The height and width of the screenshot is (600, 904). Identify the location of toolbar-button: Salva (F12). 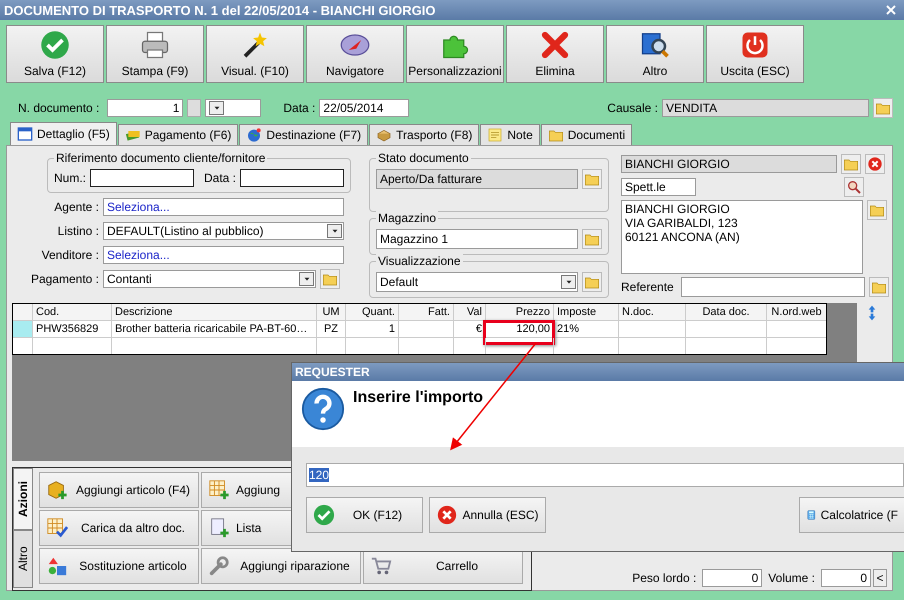
(55, 54).